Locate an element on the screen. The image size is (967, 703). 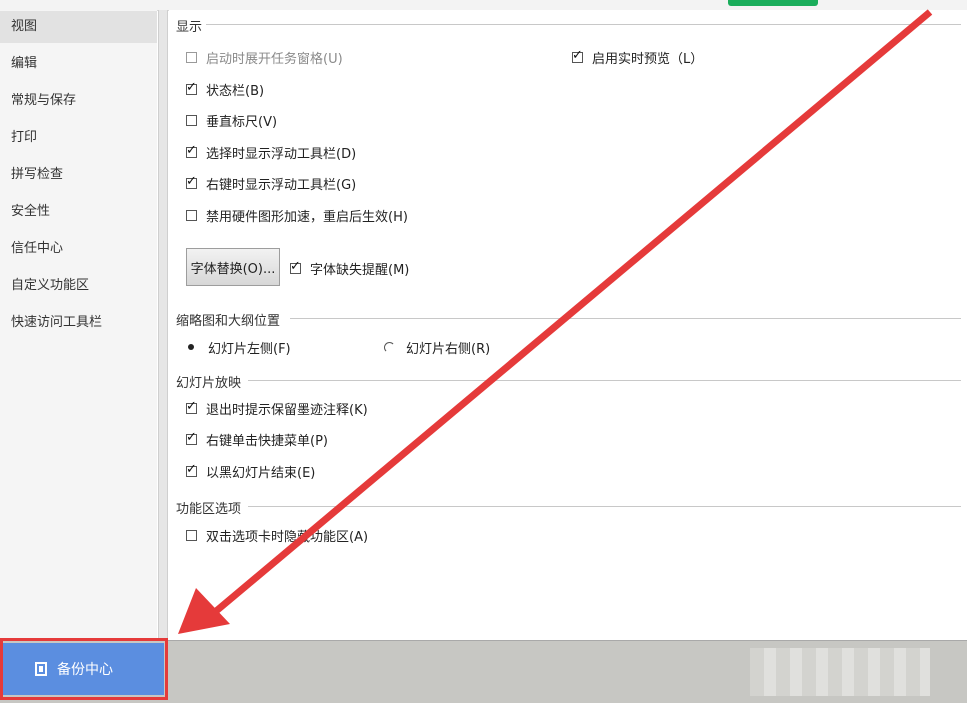
radio-slide-right: 幻灯片右侧(R) is located at coordinates (437, 347).